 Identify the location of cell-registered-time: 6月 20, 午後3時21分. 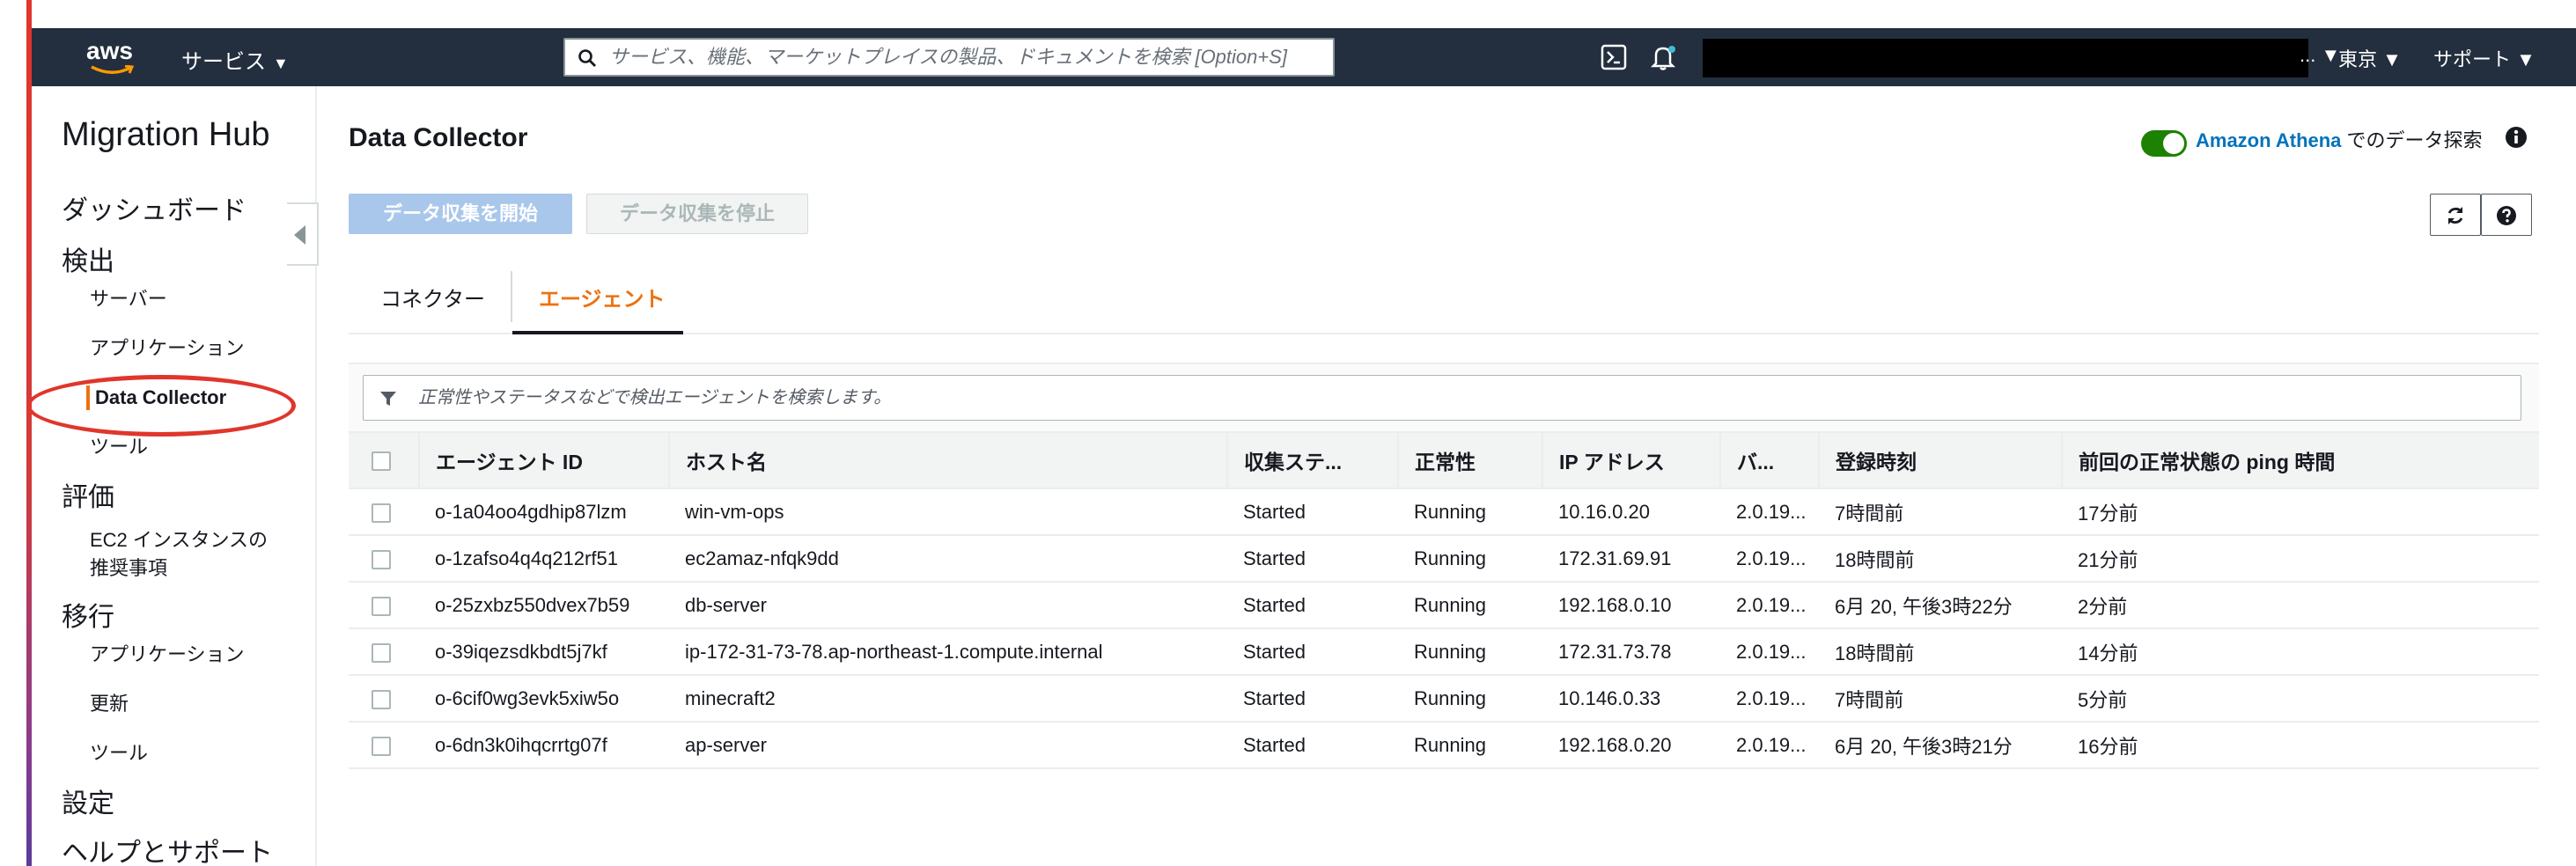
(1924, 746).